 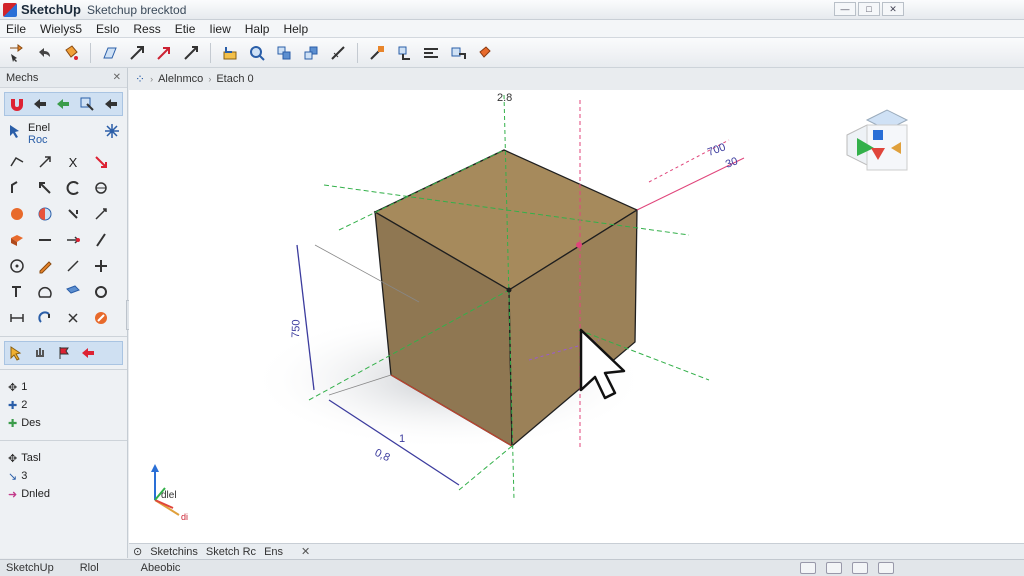 I want to click on refresh-icon, so click(x=101, y=292).